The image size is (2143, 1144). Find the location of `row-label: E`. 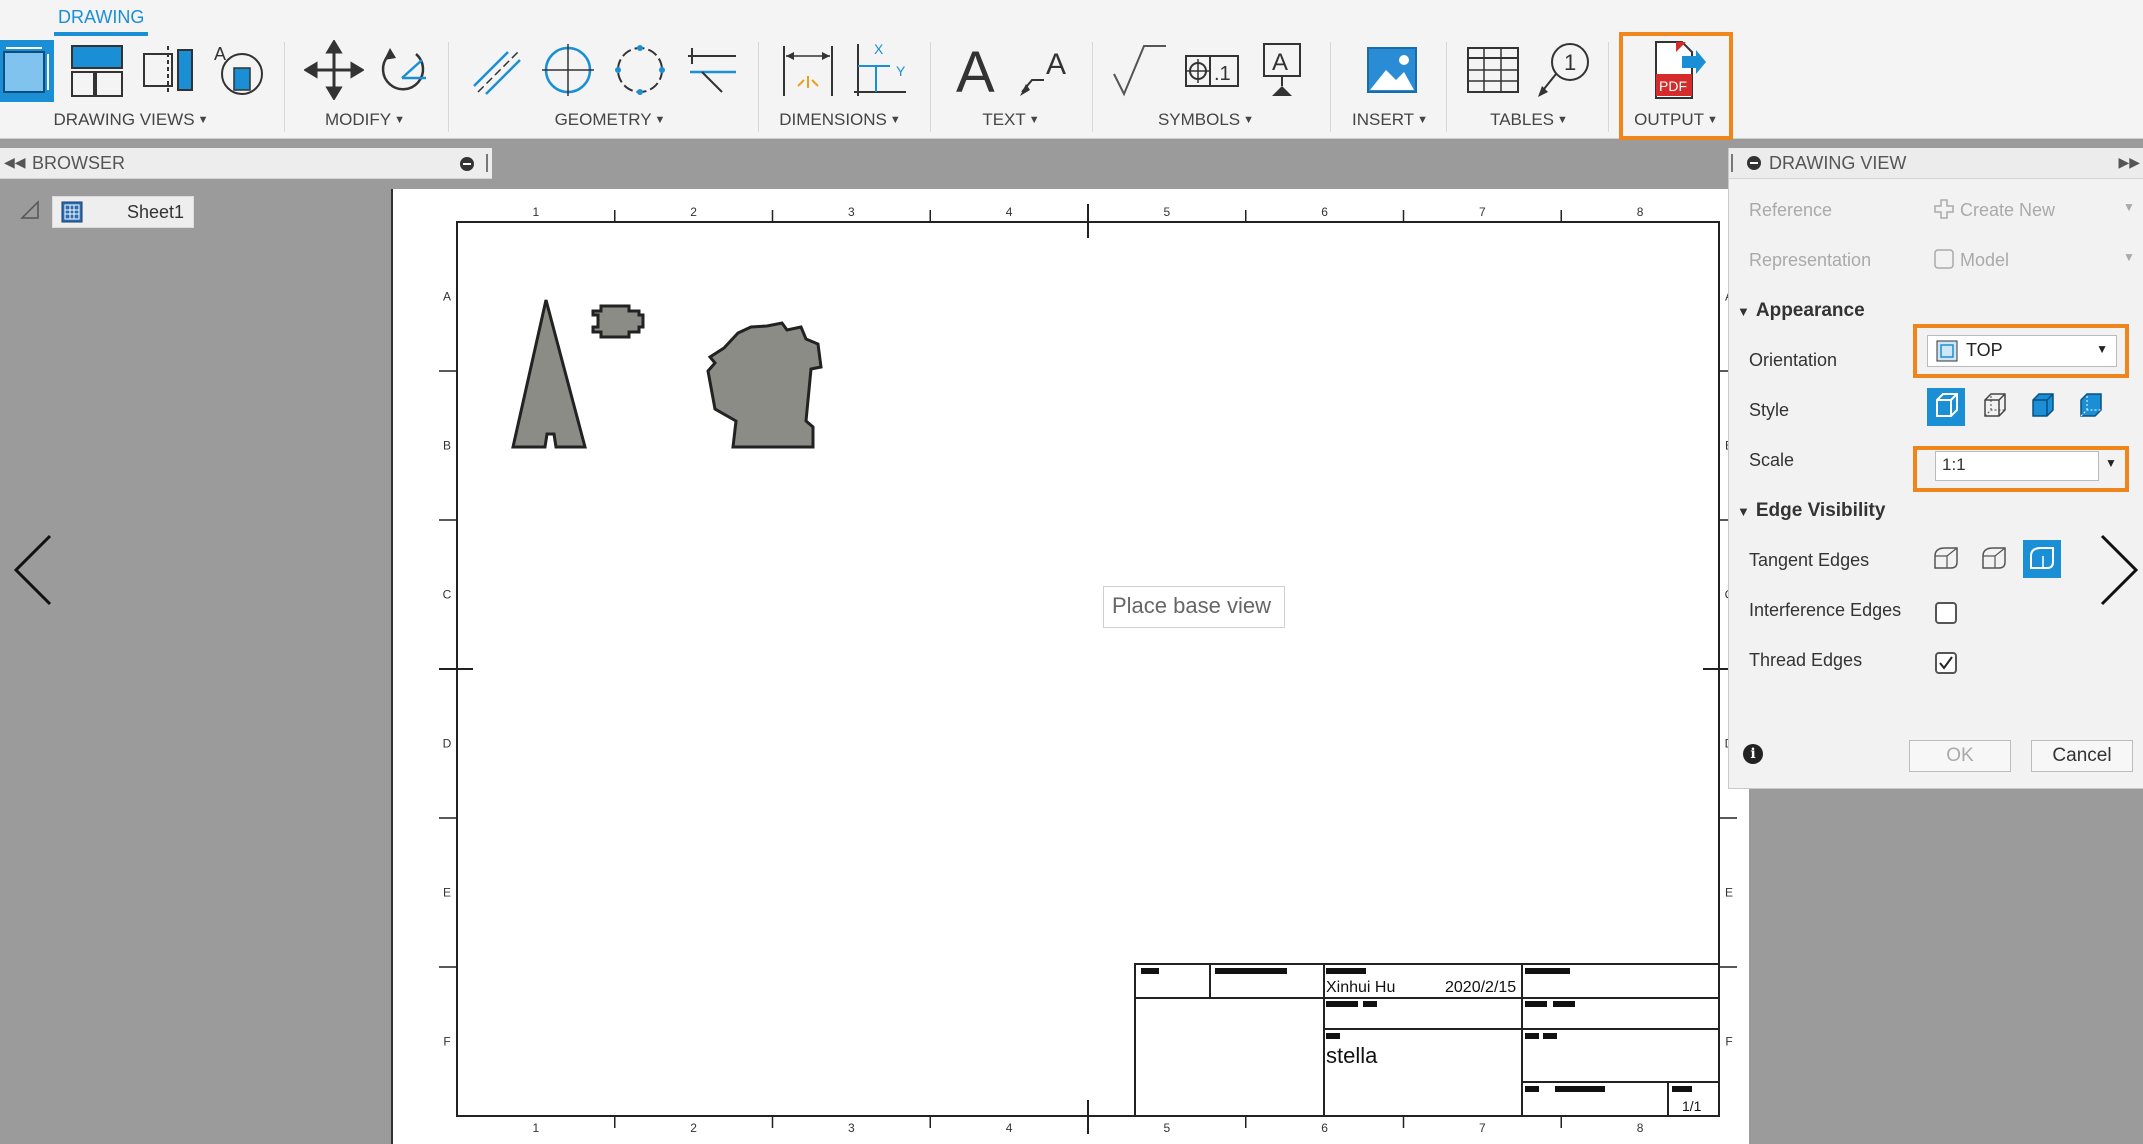

row-label: E is located at coordinates (1729, 893).